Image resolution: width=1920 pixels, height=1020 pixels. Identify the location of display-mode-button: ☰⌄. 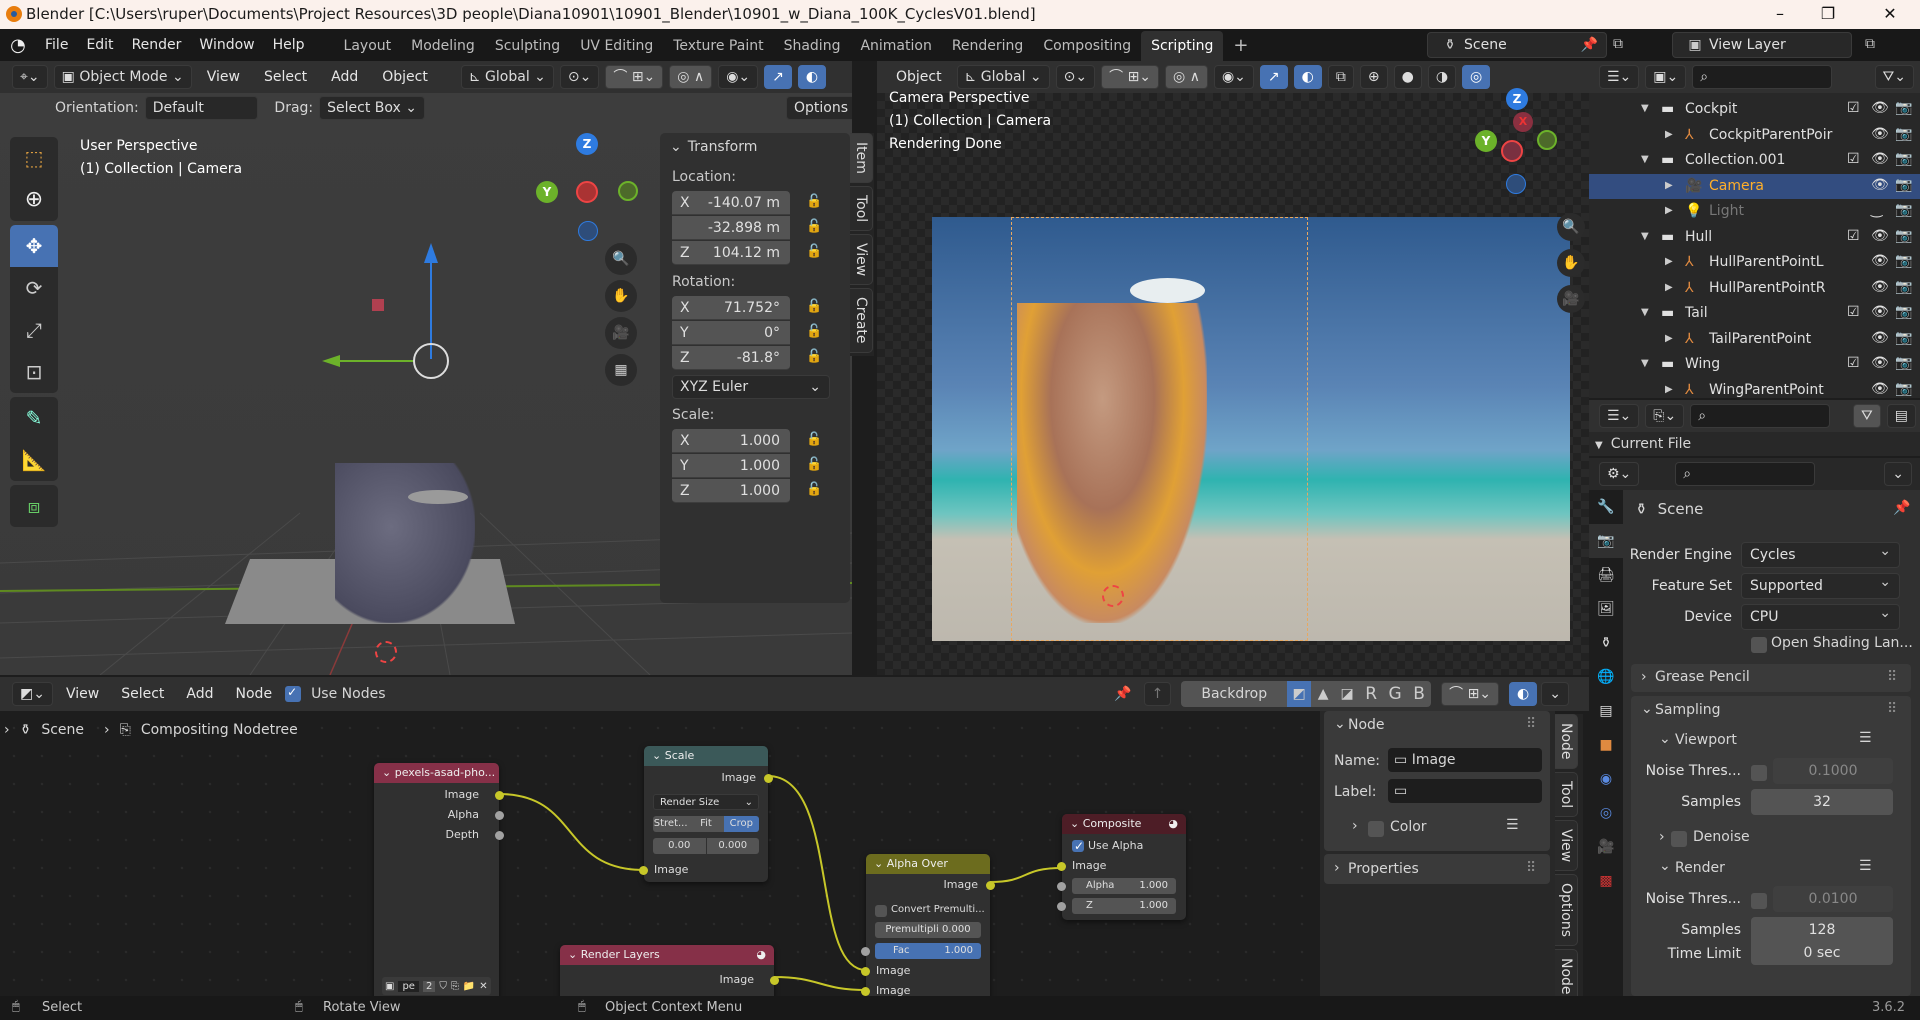
(1619, 77).